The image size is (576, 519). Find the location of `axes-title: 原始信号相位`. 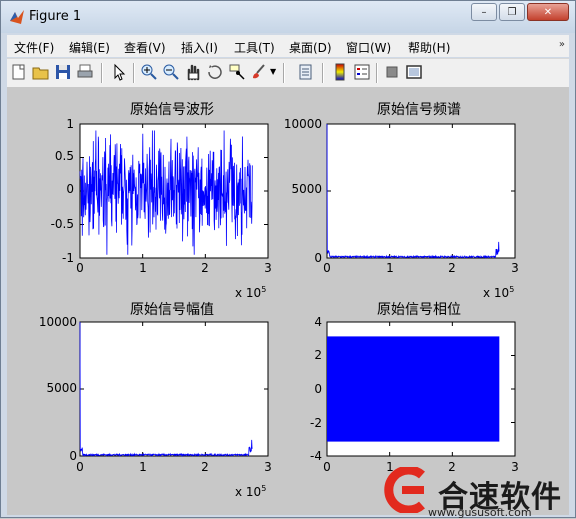

axes-title: 原始信号相位 is located at coordinates (419, 310).